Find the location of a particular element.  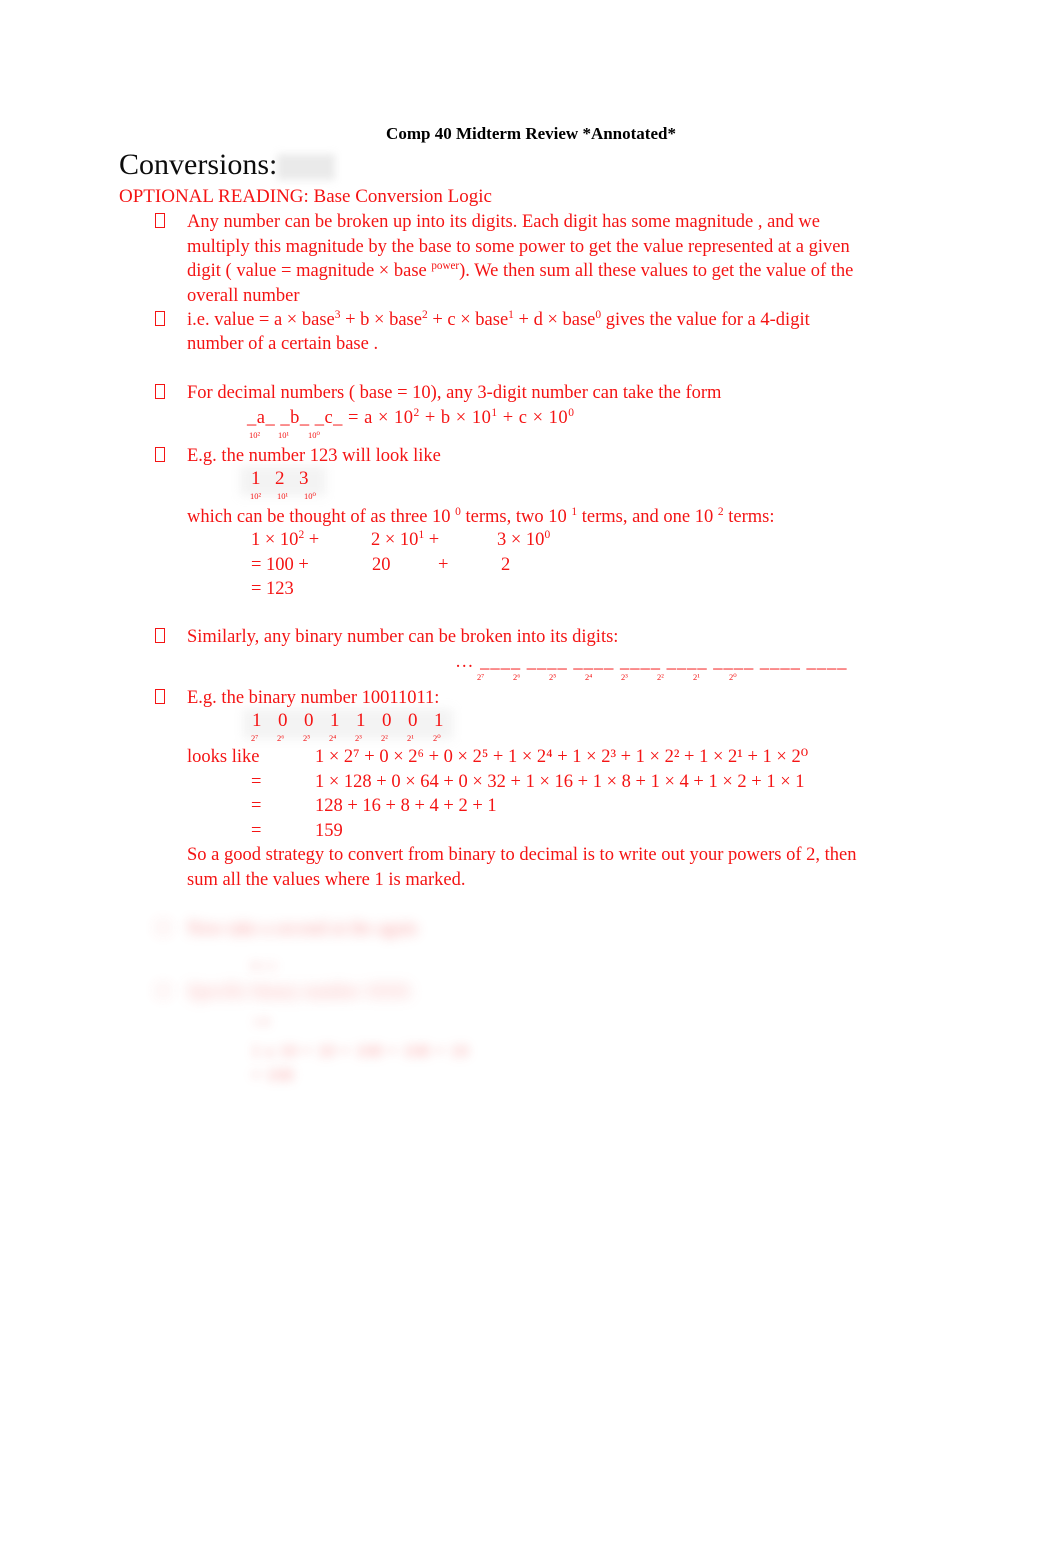

decimal-calc-3: = 123 is located at coordinates (272, 589).